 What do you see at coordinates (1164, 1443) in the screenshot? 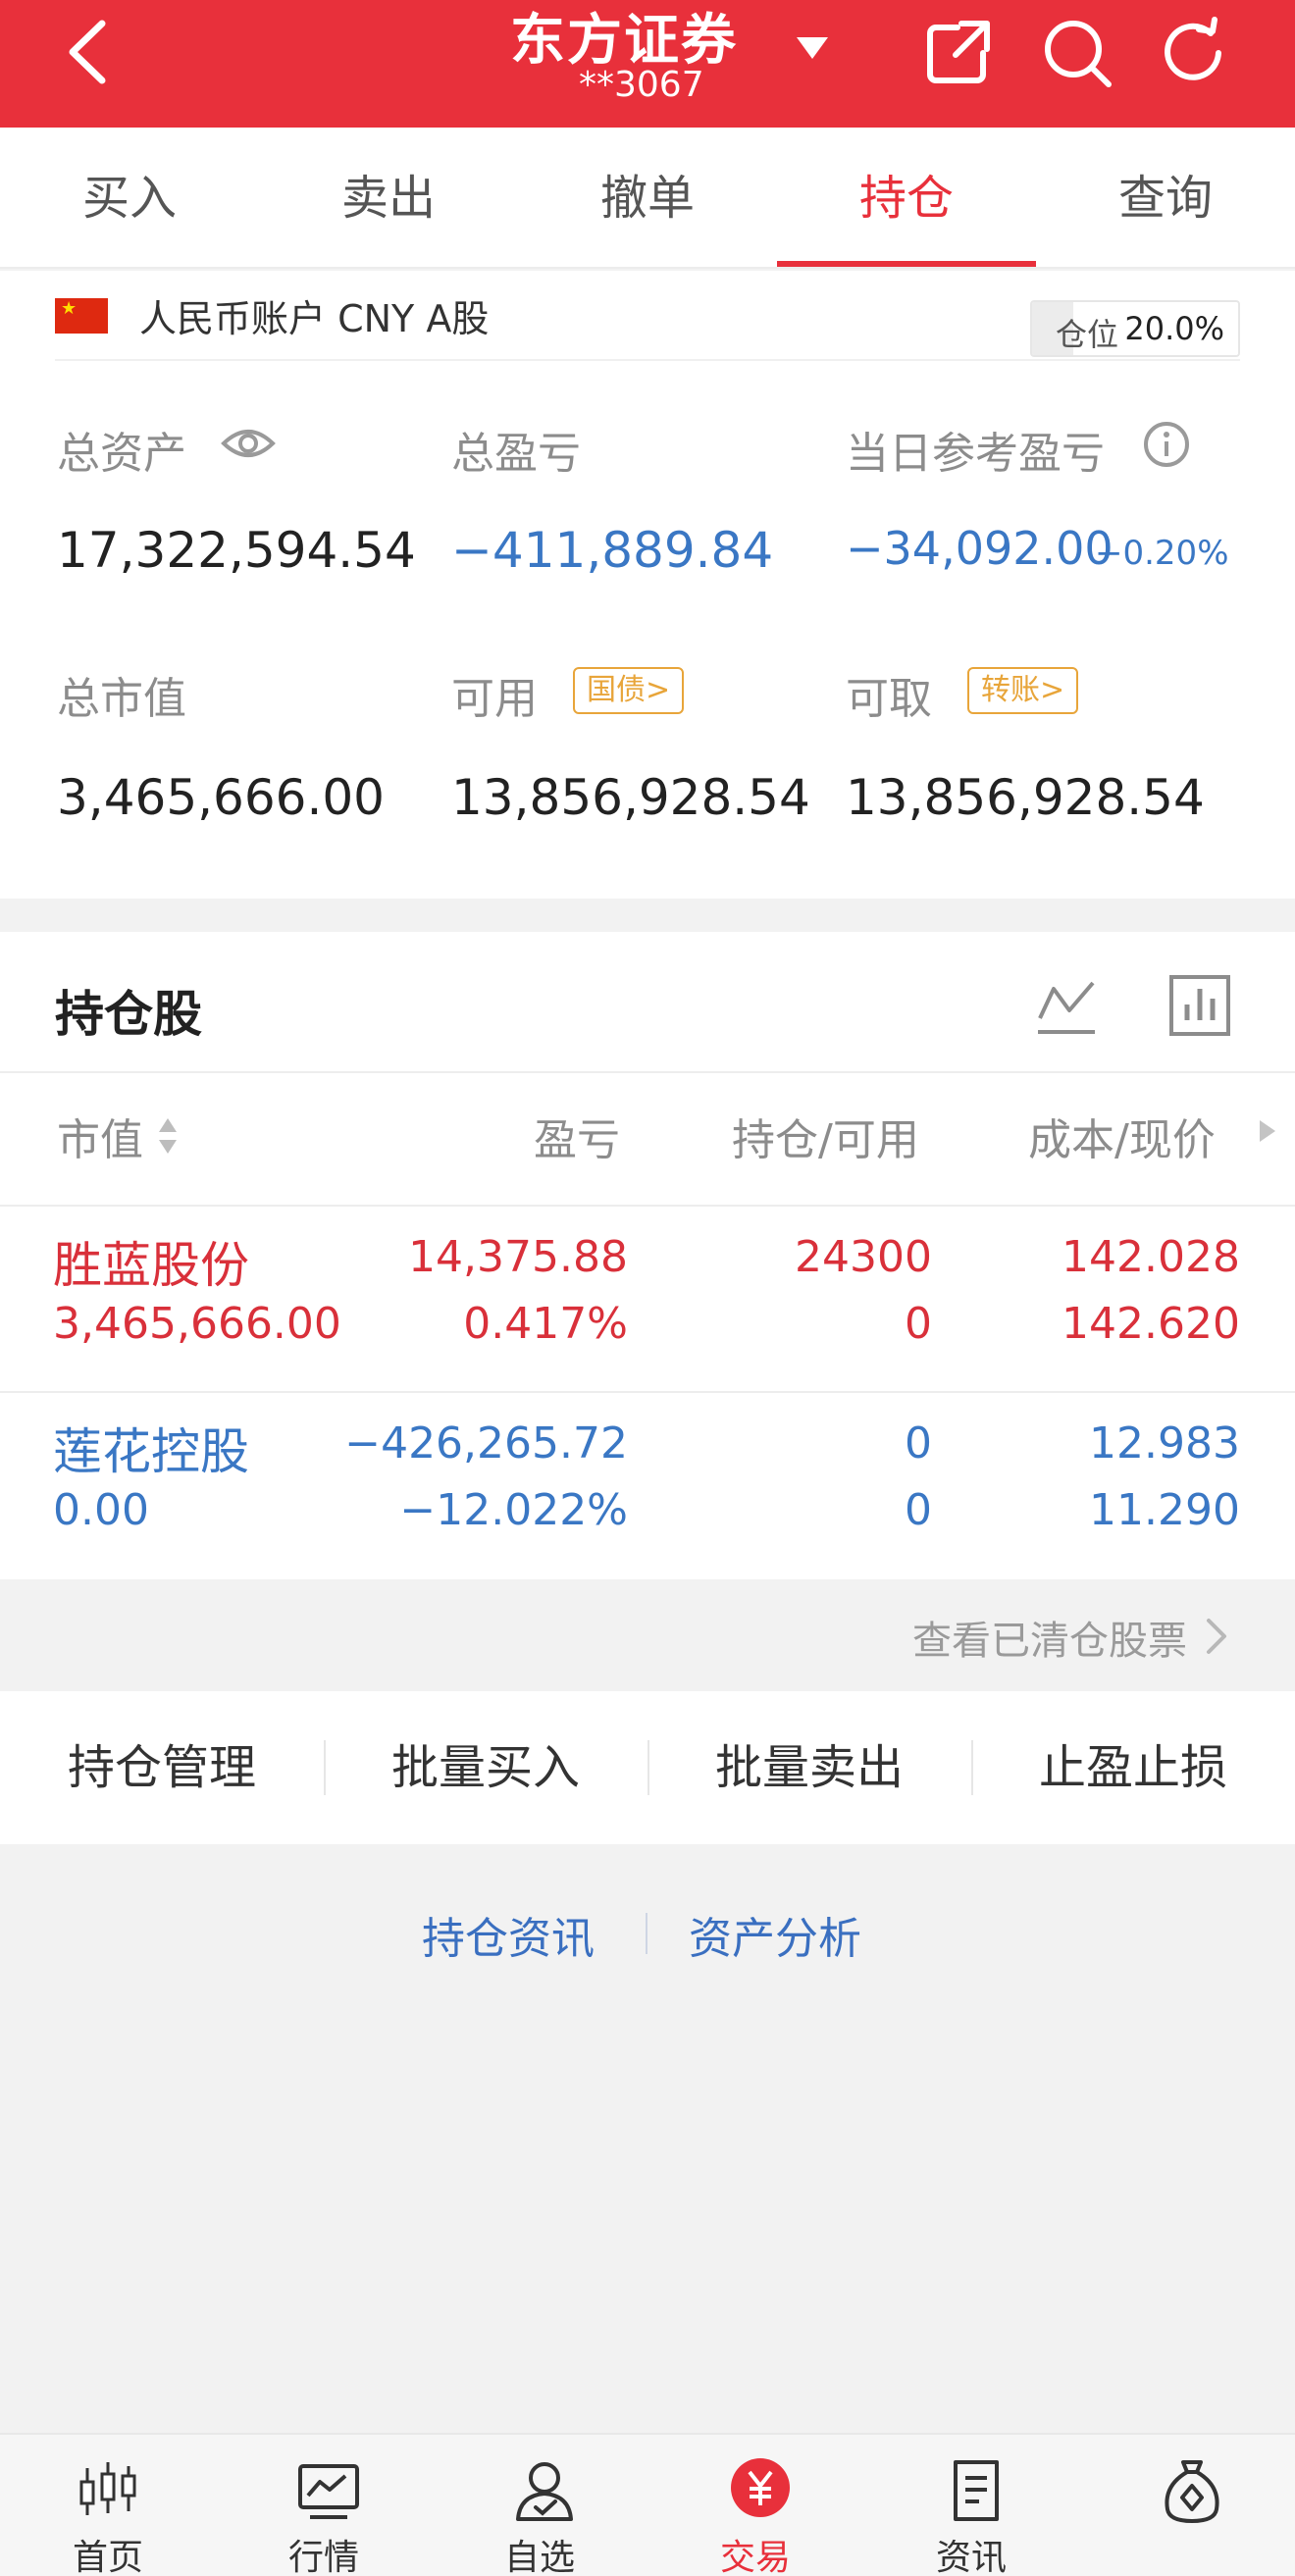
I see `stock-cost: 12.983` at bounding box center [1164, 1443].